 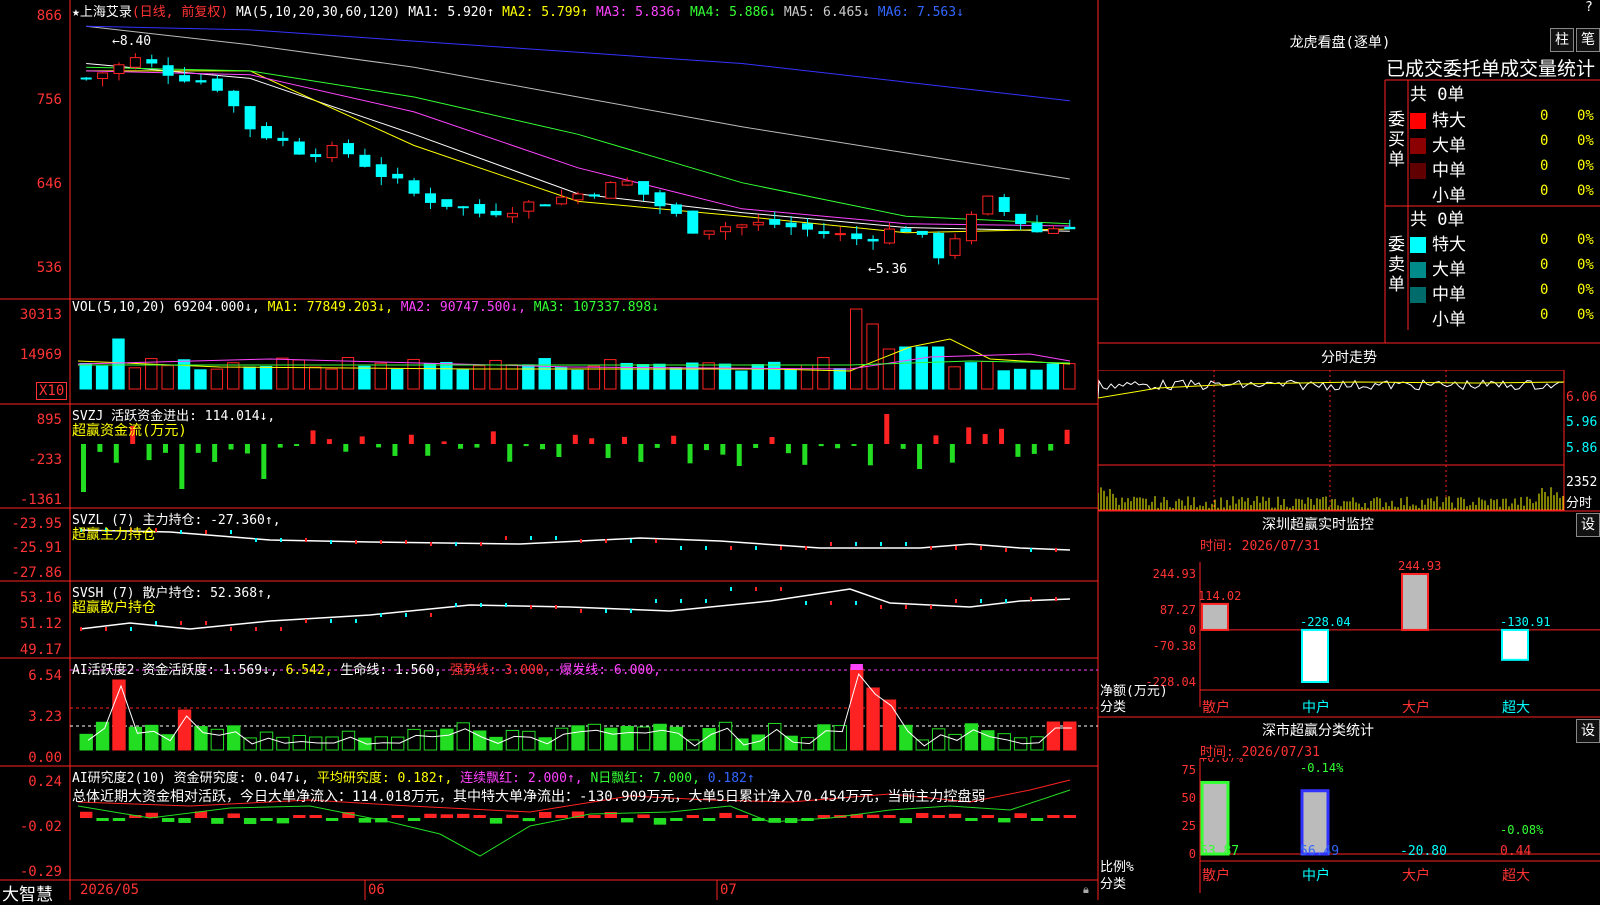 What do you see at coordinates (1219, 851) in the screenshot?
I see `classify-value: 63.87` at bounding box center [1219, 851].